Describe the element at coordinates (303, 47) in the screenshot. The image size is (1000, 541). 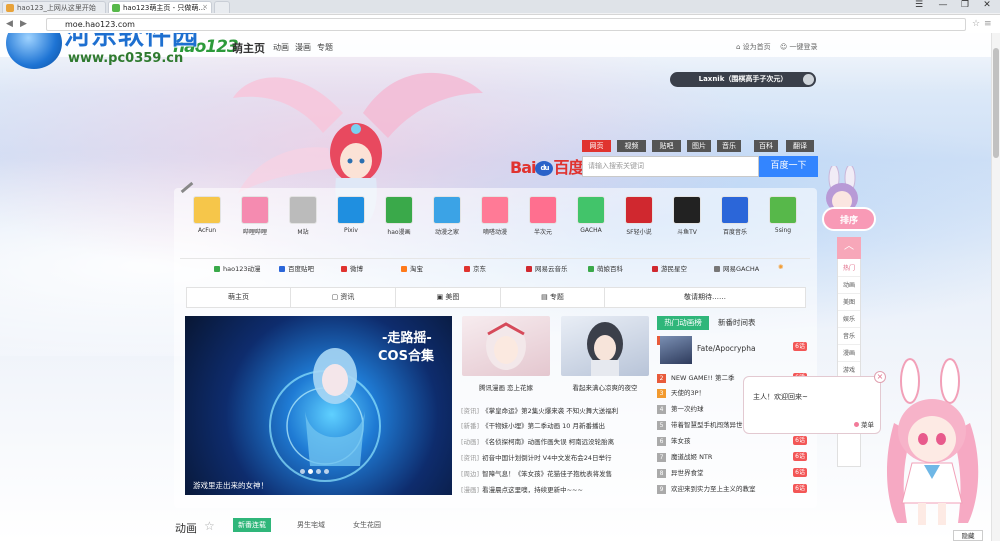
I see `nav-manga: 漫画` at that location.